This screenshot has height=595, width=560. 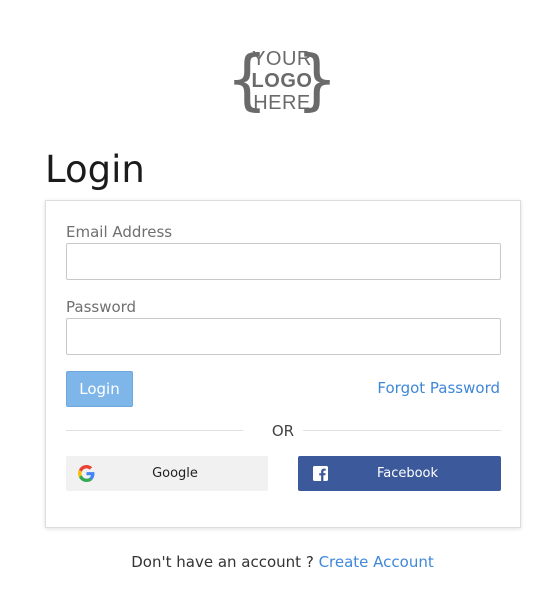 I want to click on divider-left, so click(x=154, y=430).